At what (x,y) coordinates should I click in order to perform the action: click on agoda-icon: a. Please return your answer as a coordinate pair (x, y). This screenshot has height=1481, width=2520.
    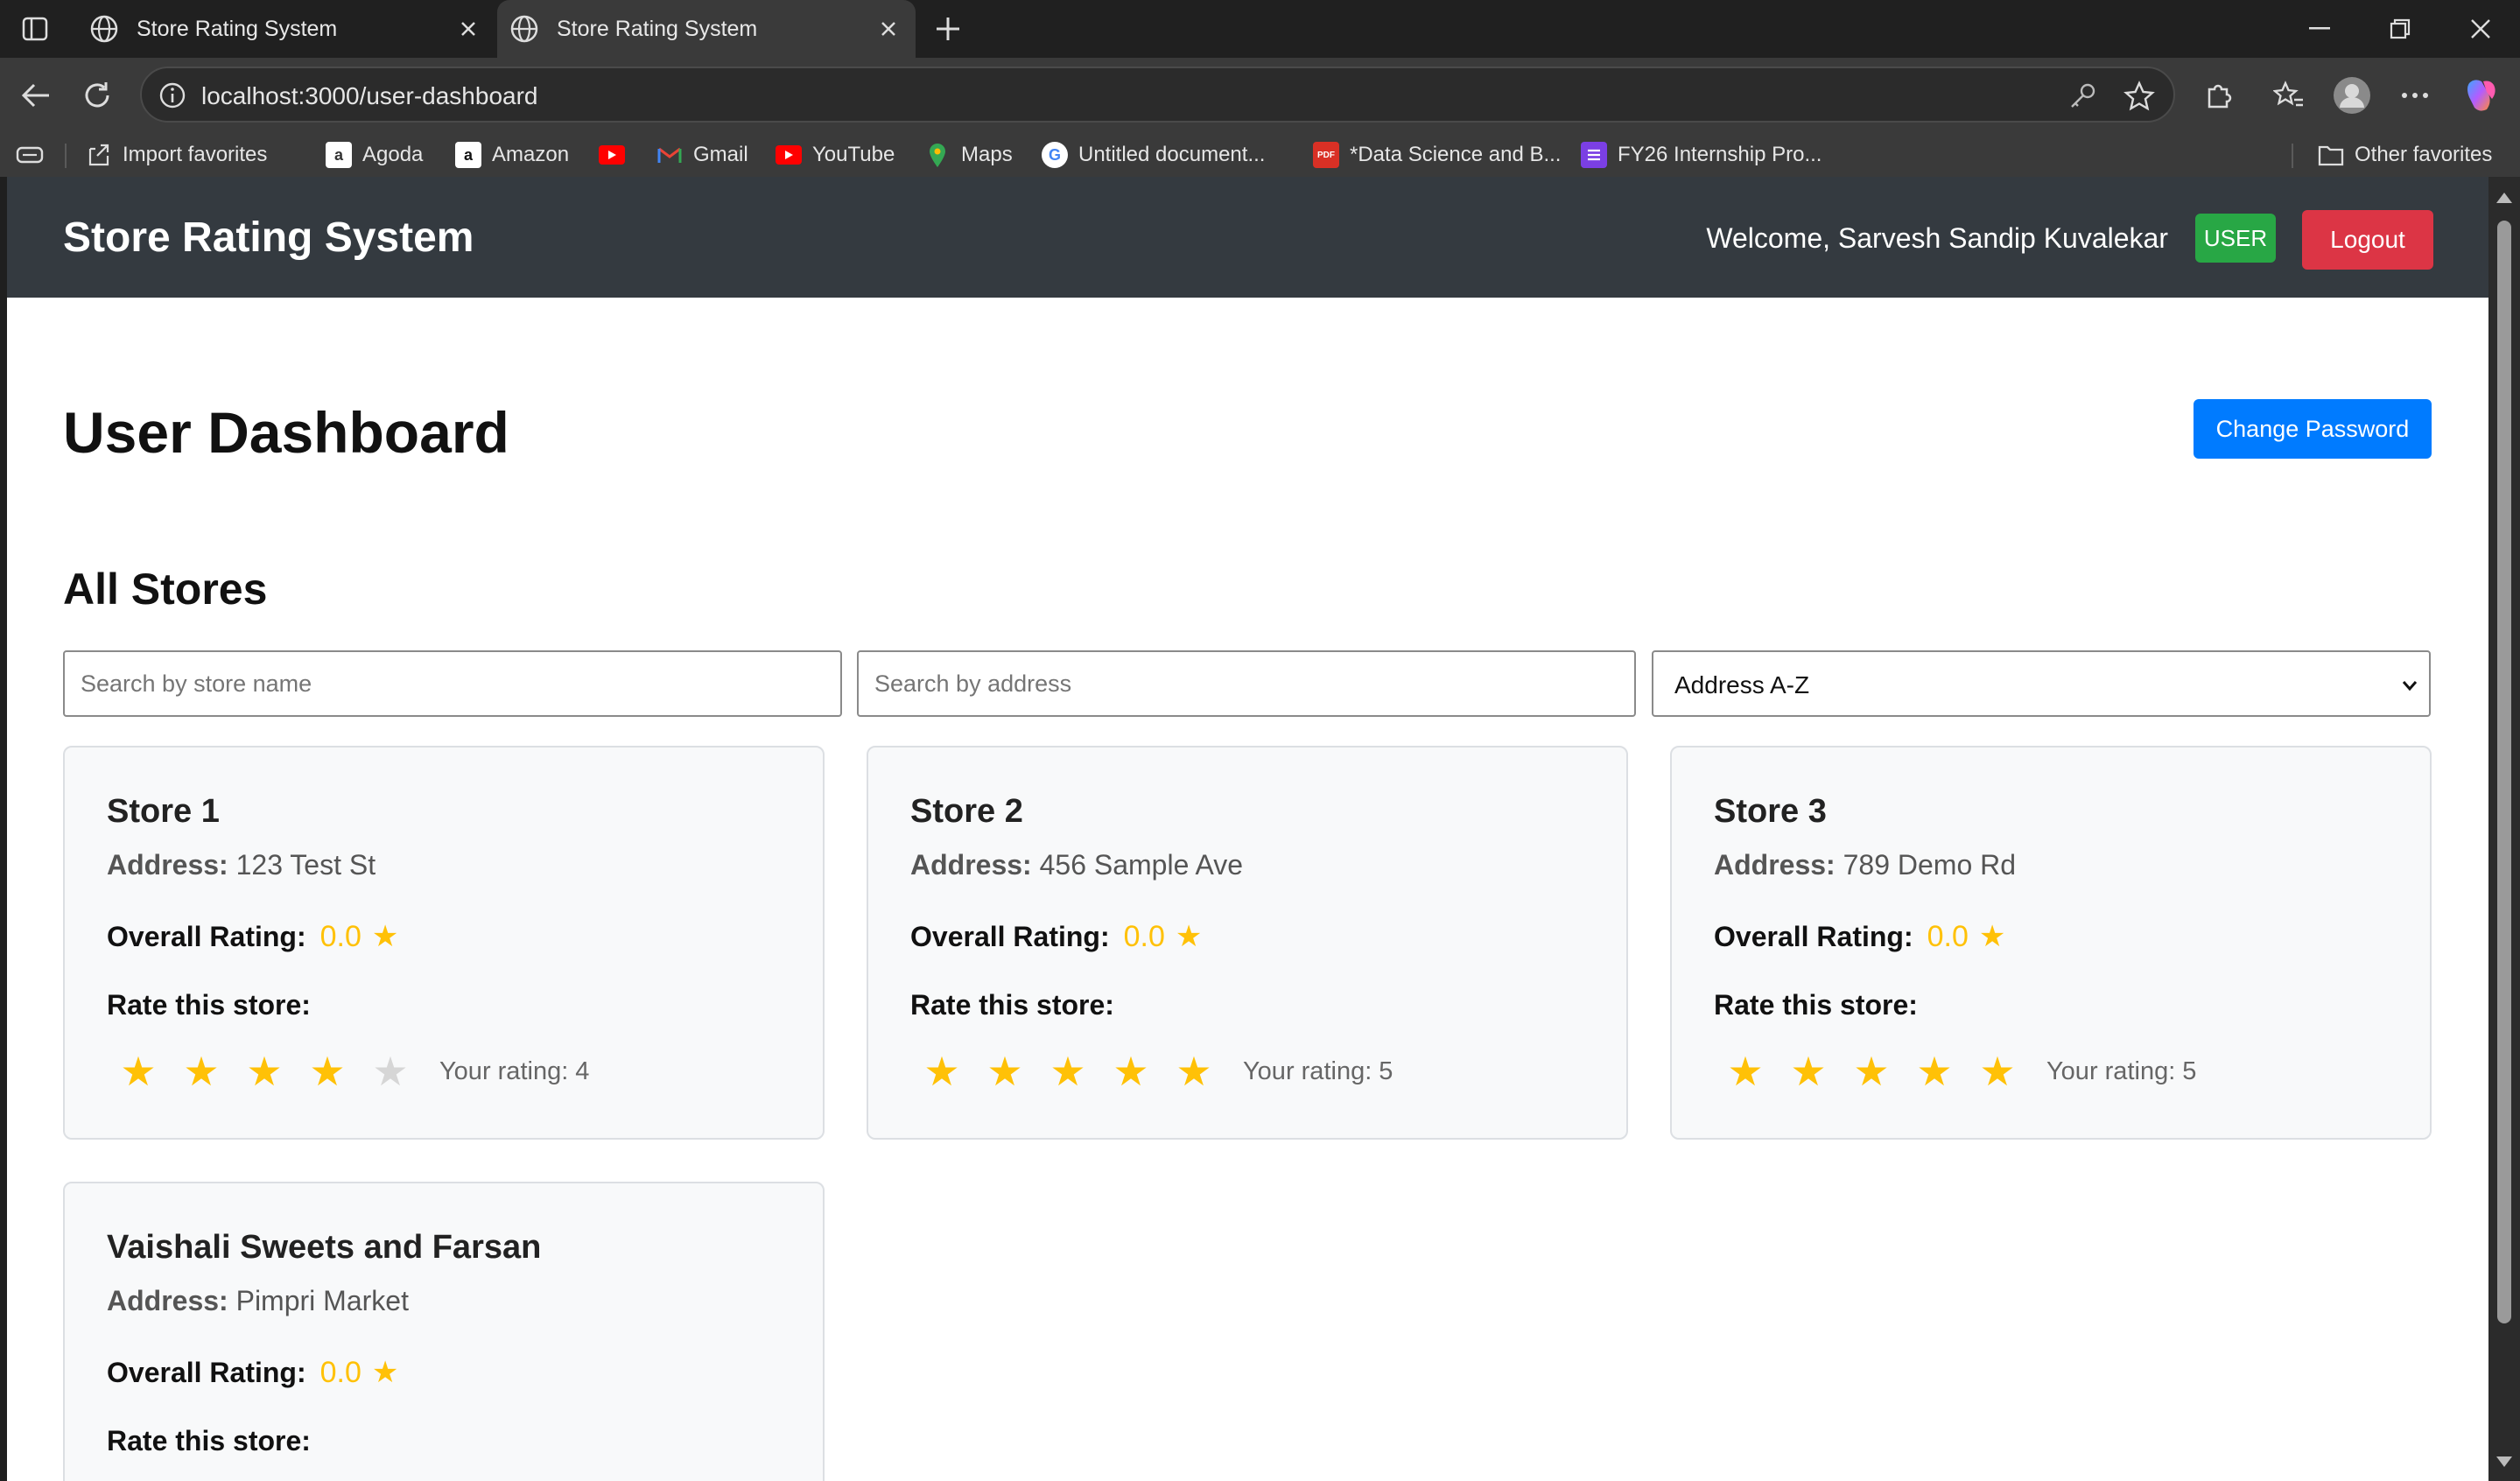
    Looking at the image, I should click on (339, 155).